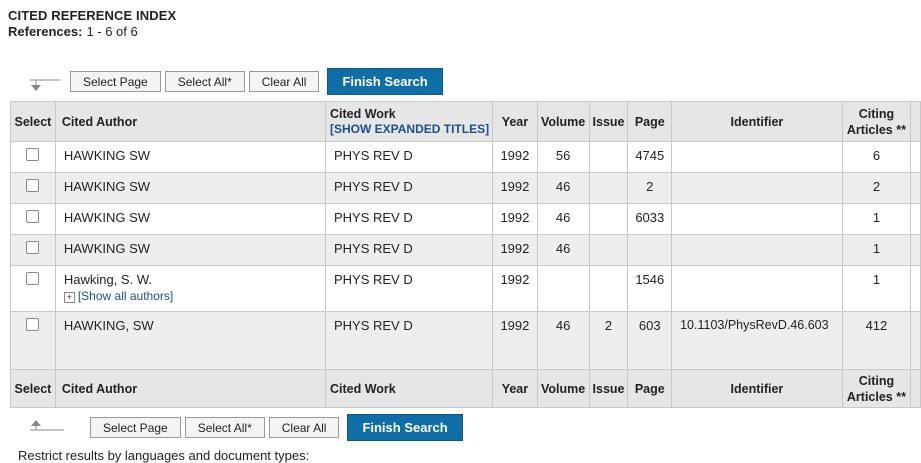 Image resolution: width=921 pixels, height=463 pixels. What do you see at coordinates (650, 250) in the screenshot?
I see `page-cell` at bounding box center [650, 250].